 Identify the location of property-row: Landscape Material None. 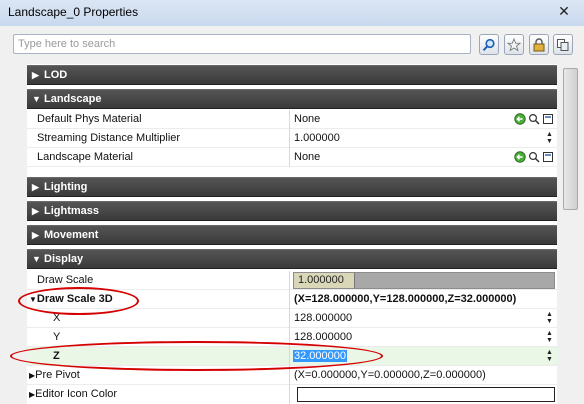
(292, 157).